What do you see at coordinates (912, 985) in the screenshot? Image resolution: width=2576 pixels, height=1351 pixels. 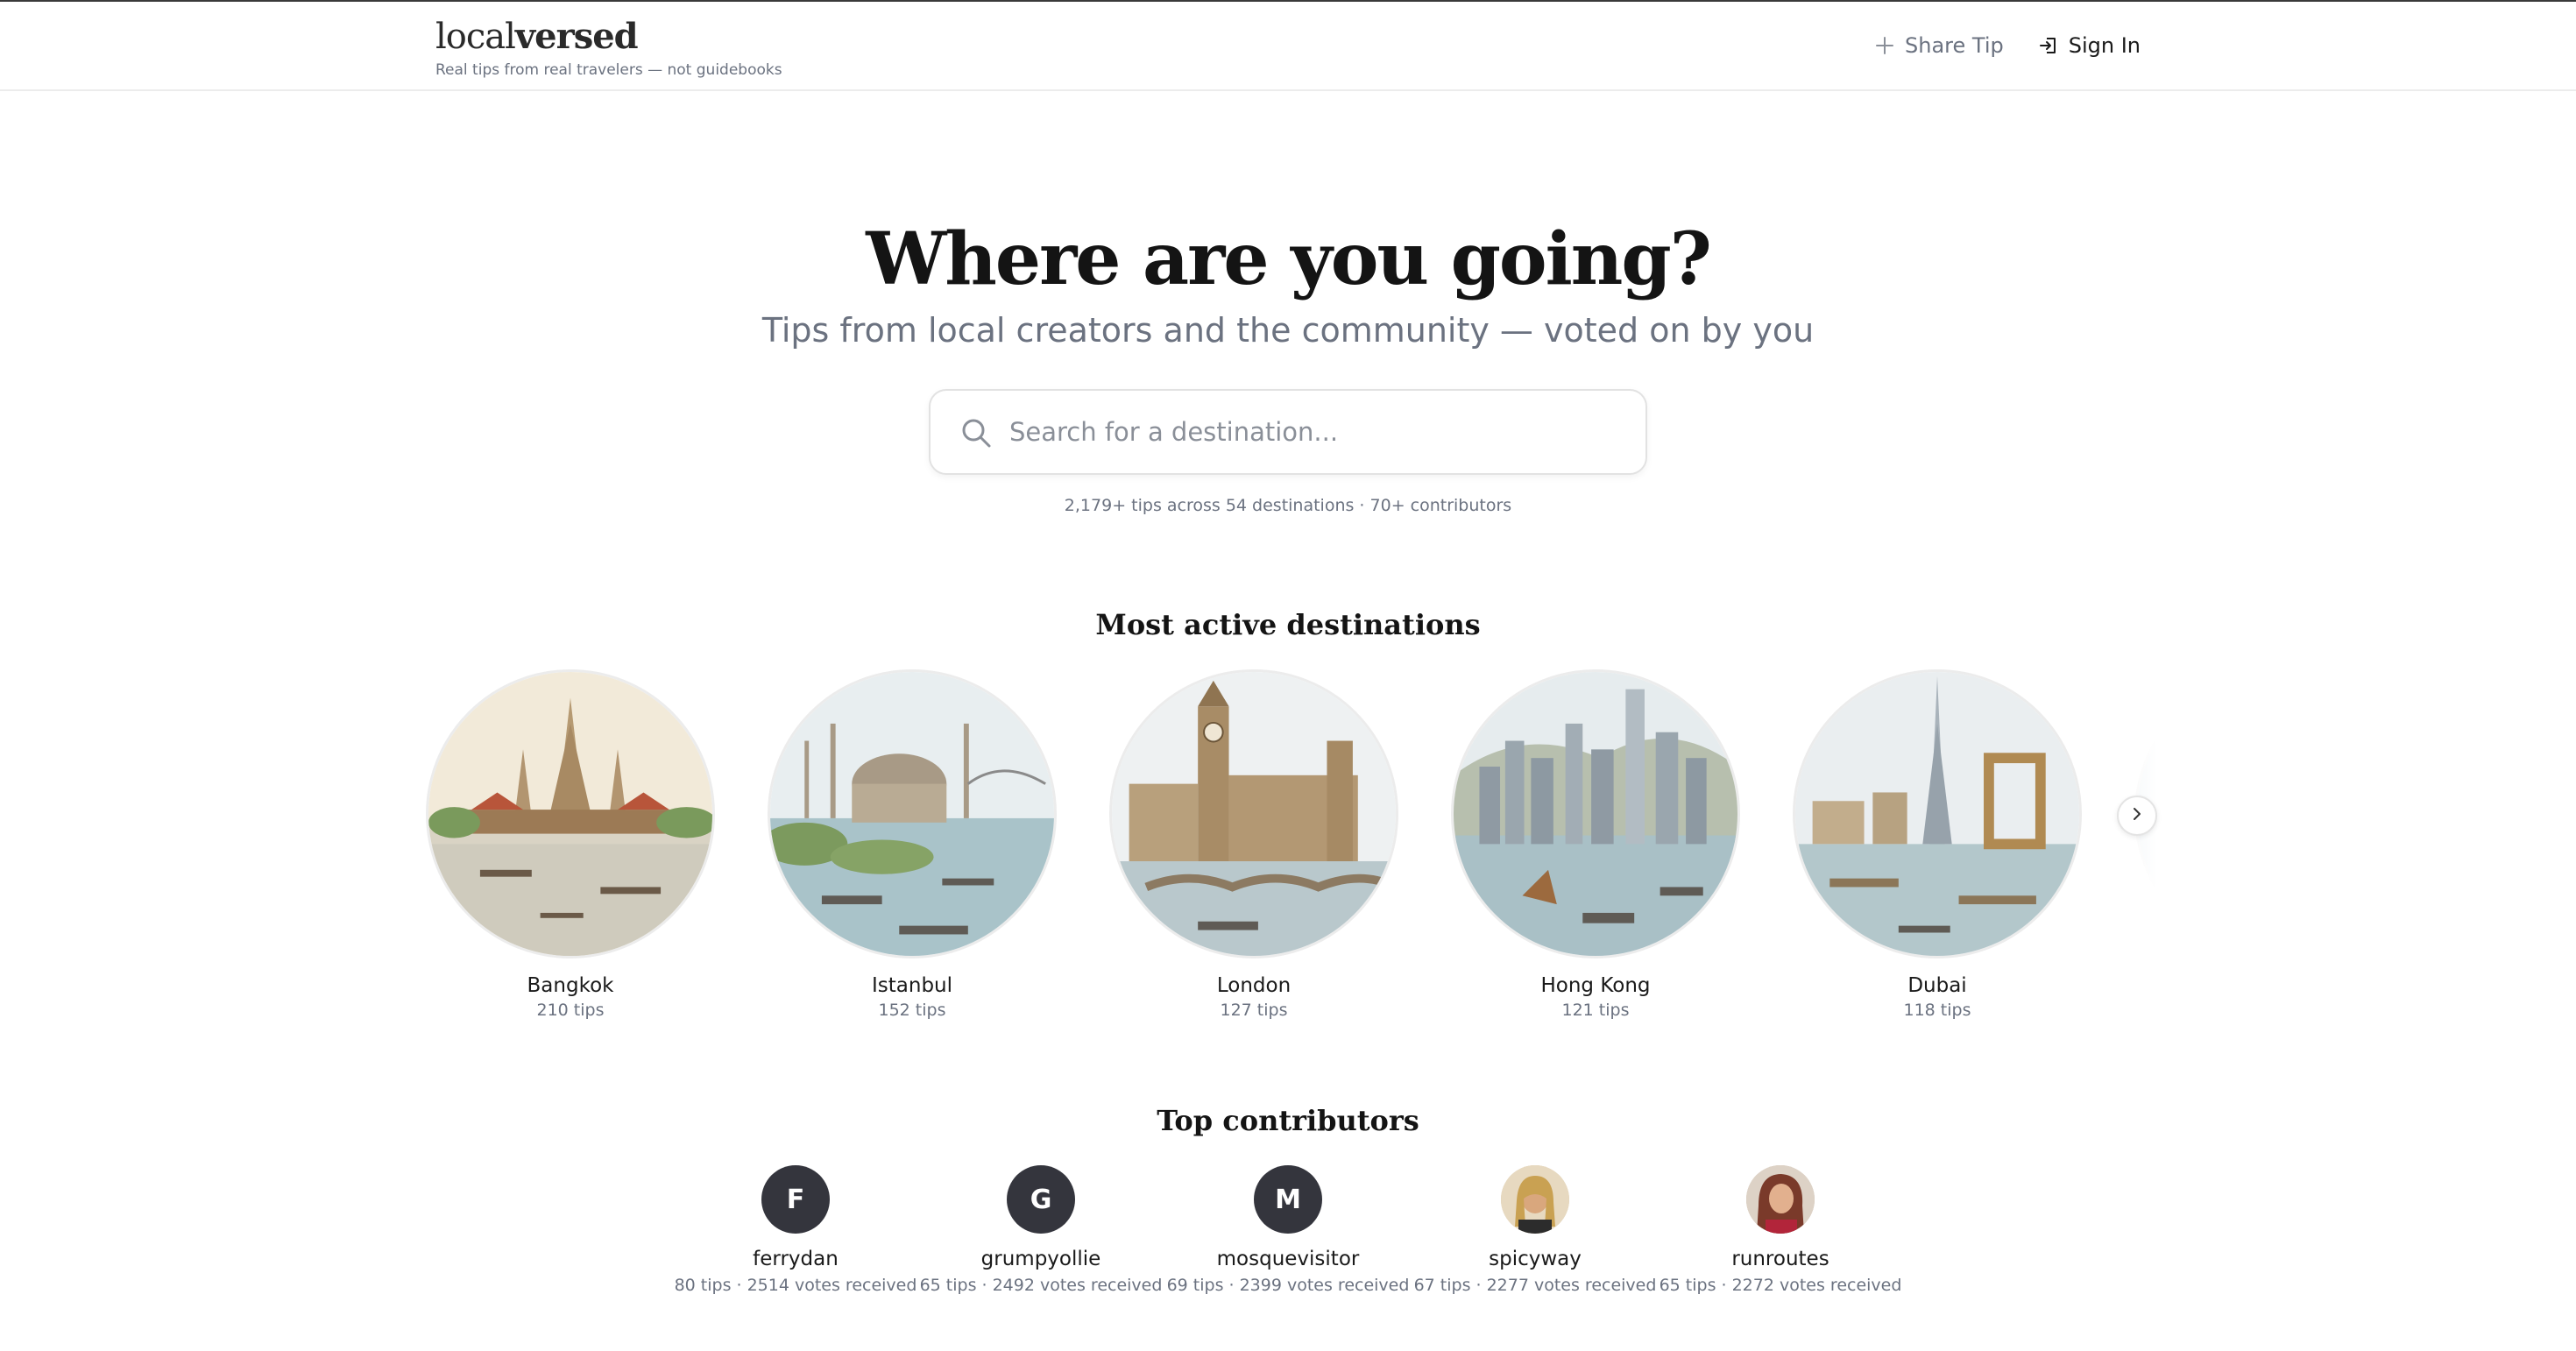 I see `destination-name: Istanbul` at bounding box center [912, 985].